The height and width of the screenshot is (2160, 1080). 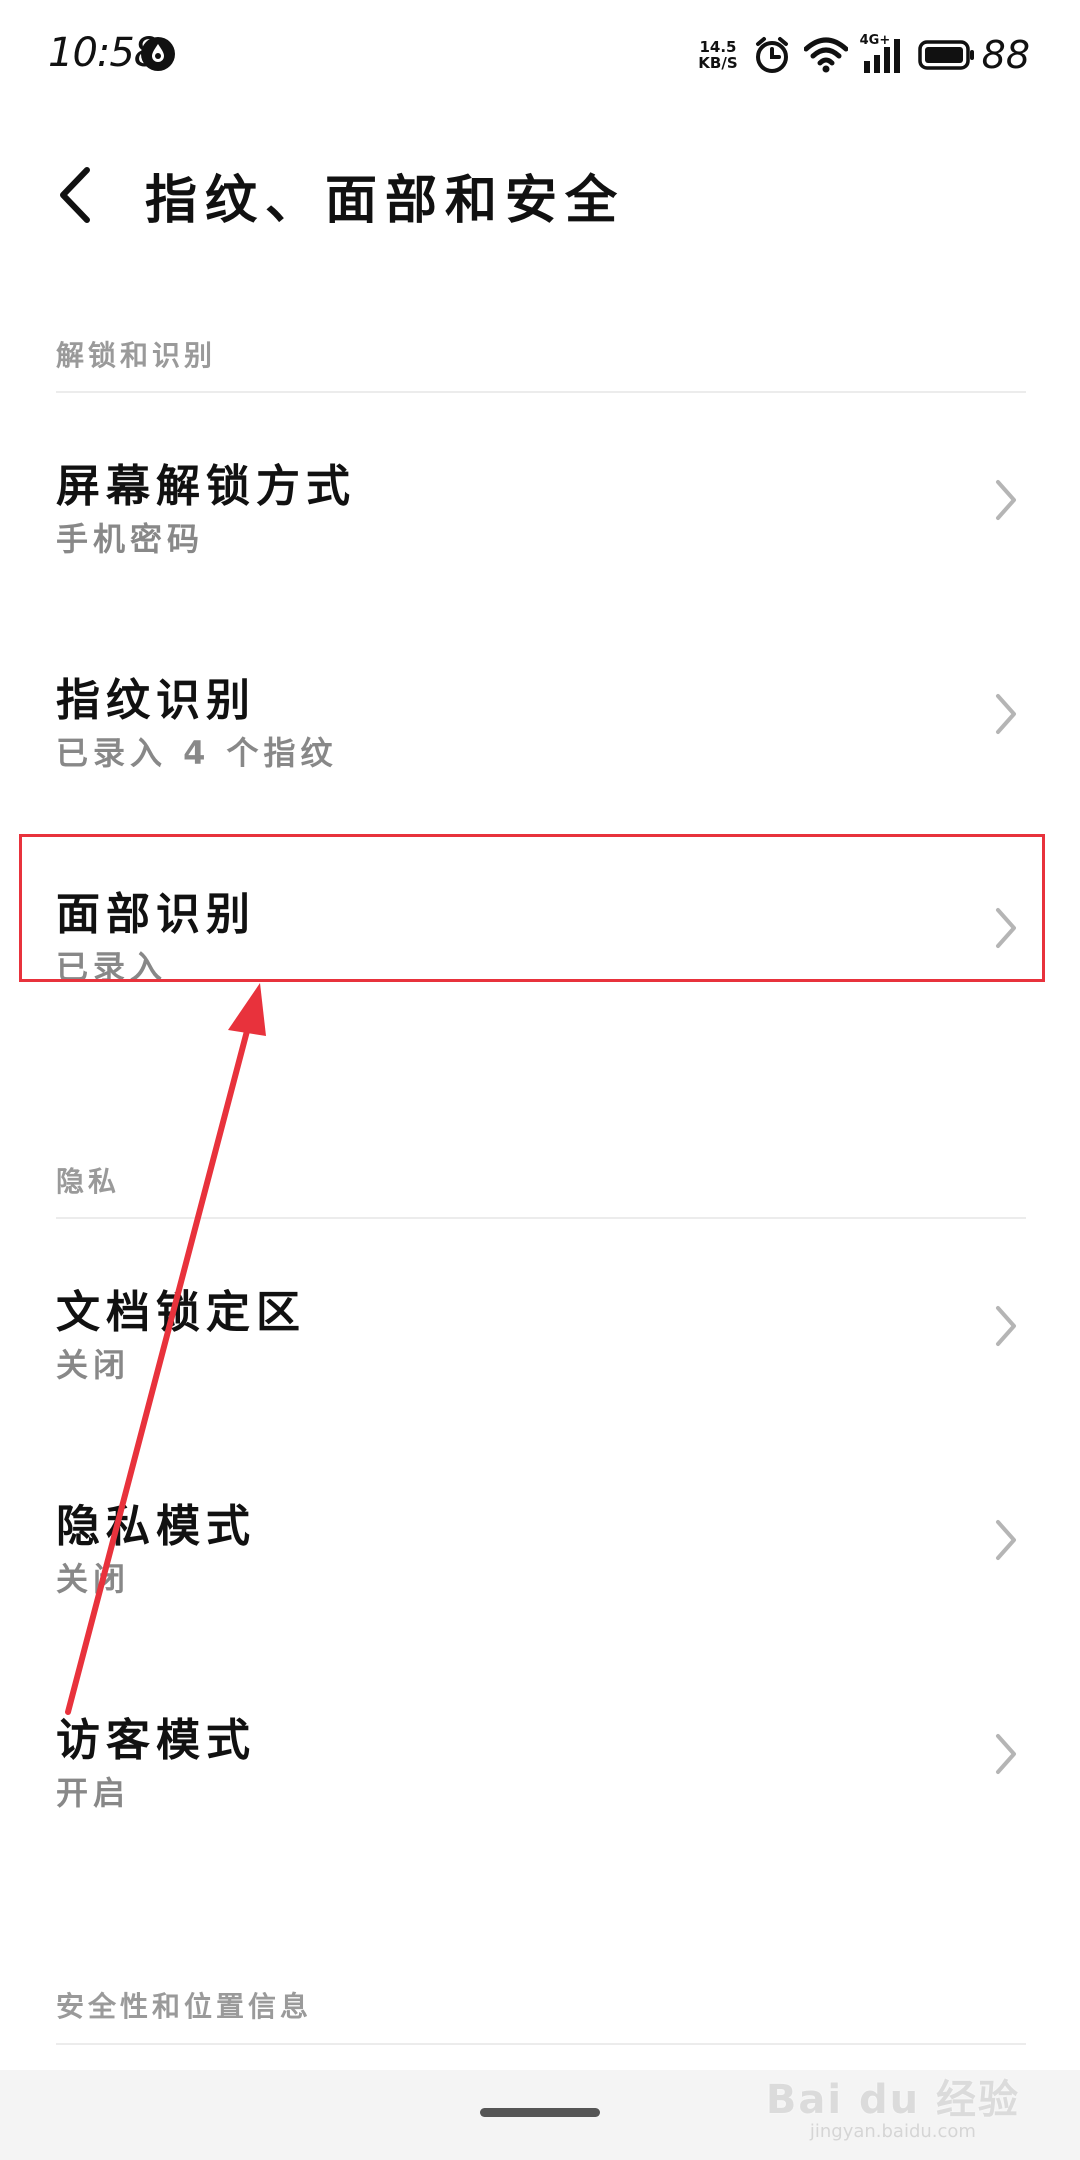 I want to click on status-bar: 10:58 14.5 KB/S 4G+ 88, so click(x=540, y=55).